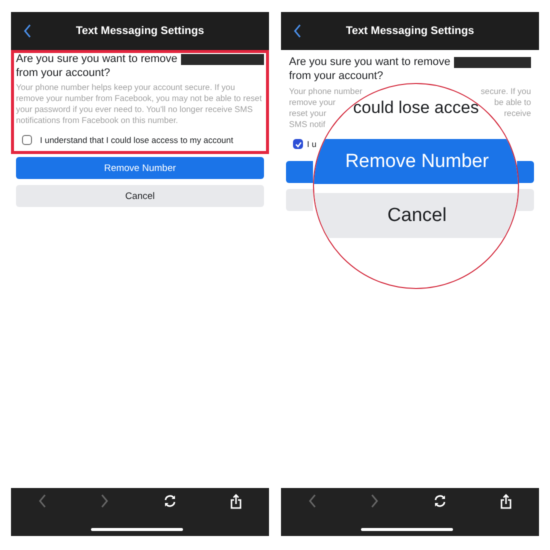 Image resolution: width=550 pixels, height=550 pixels. I want to click on explanation-fragment: Your phone number, so click(325, 91).